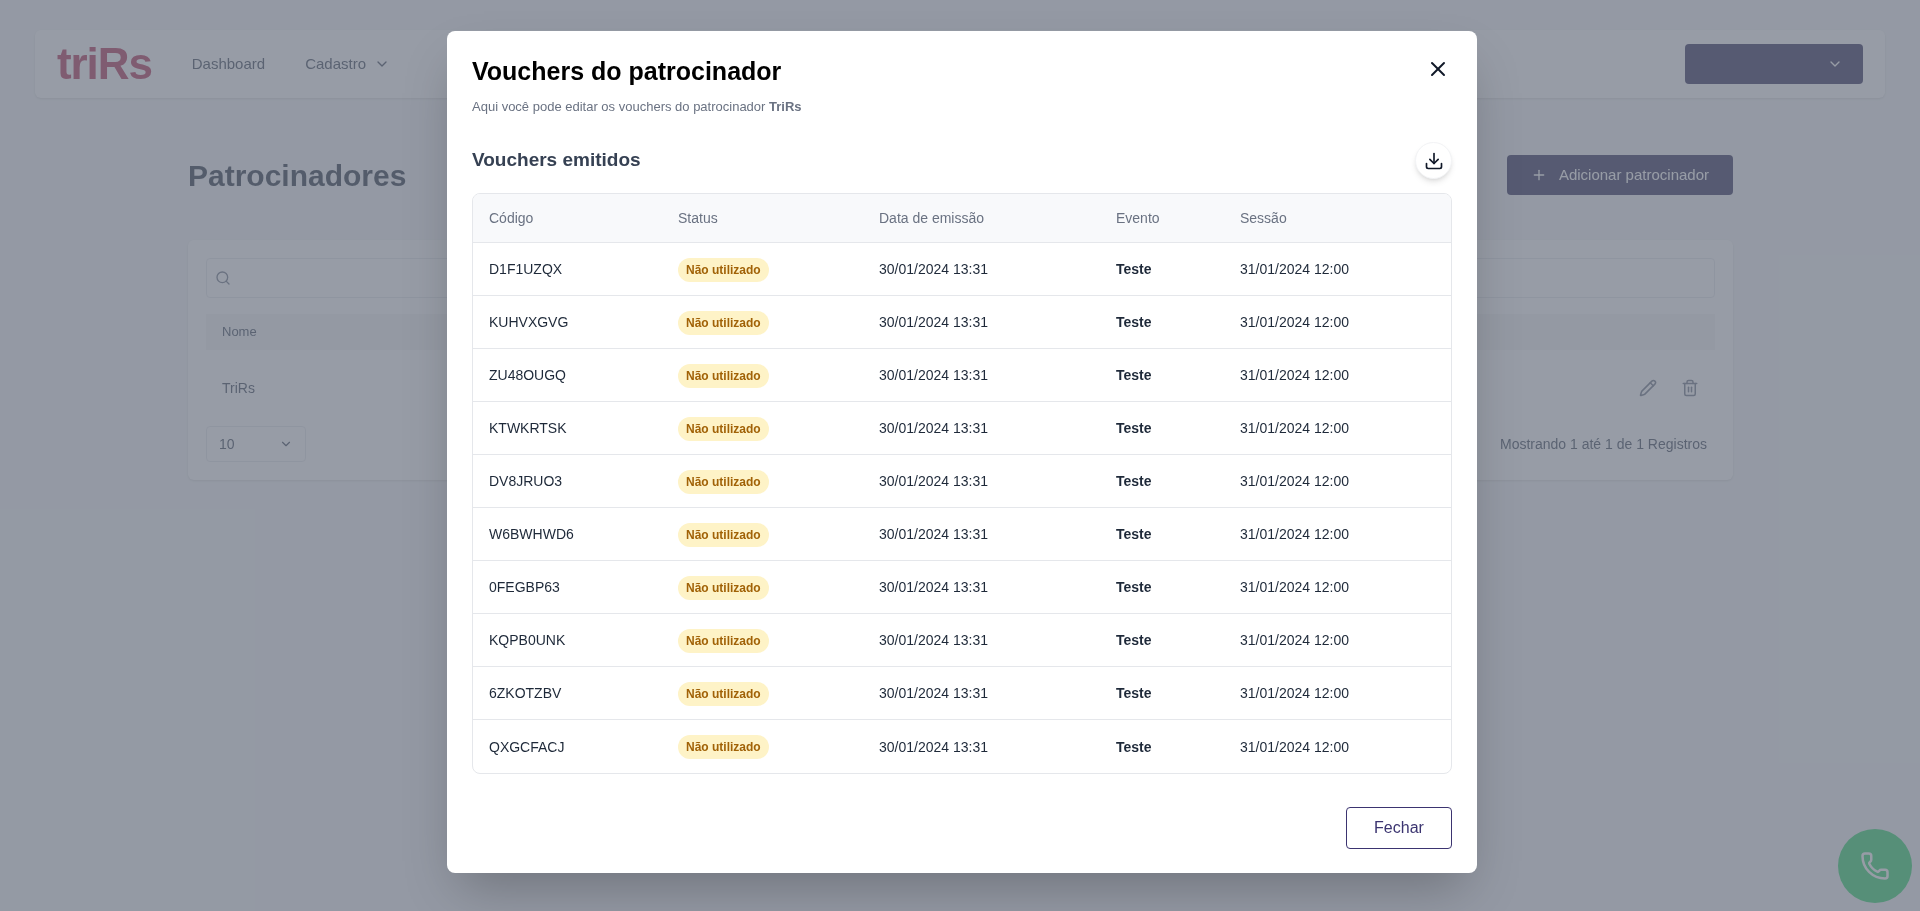 The height and width of the screenshot is (911, 1920). What do you see at coordinates (239, 332) in the screenshot?
I see `column-header: Nome` at bounding box center [239, 332].